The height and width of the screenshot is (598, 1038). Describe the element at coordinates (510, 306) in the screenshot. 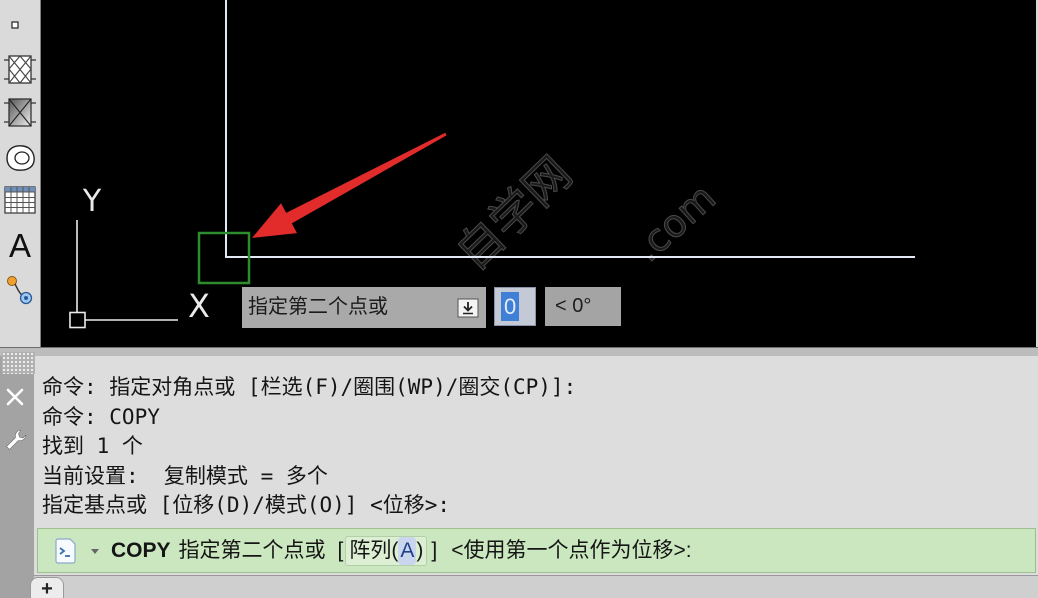

I see `distance-input-value: 0` at that location.